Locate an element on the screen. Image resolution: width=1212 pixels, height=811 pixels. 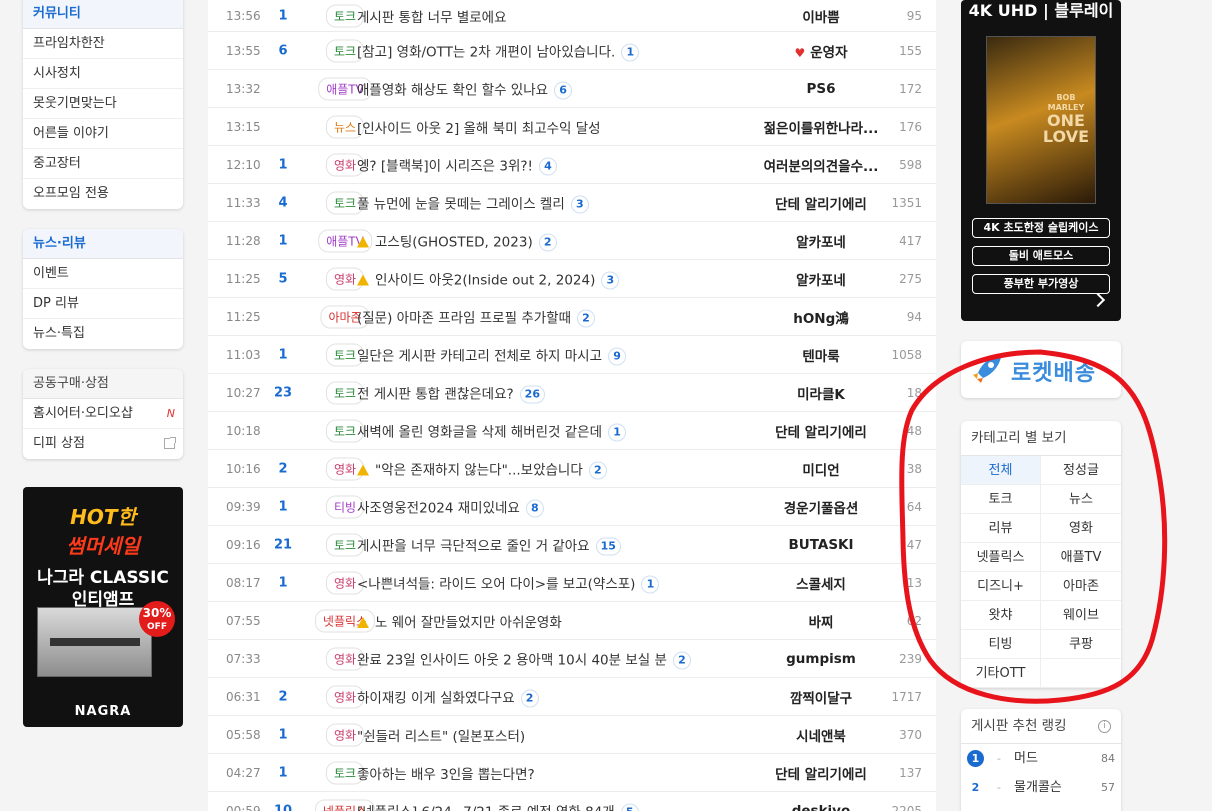
category-link: 영화 is located at coordinates (1081, 528).